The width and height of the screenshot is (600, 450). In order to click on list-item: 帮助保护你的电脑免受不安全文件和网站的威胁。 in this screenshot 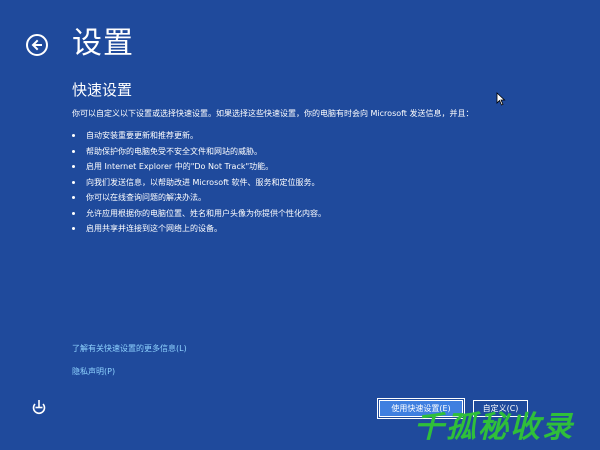, I will do `click(199, 152)`.